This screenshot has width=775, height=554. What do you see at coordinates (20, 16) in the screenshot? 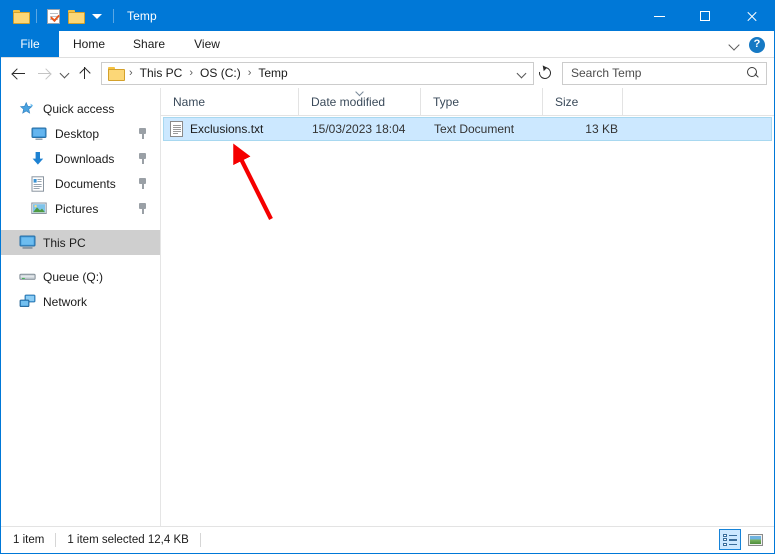
I see `folder-icon` at bounding box center [20, 16].